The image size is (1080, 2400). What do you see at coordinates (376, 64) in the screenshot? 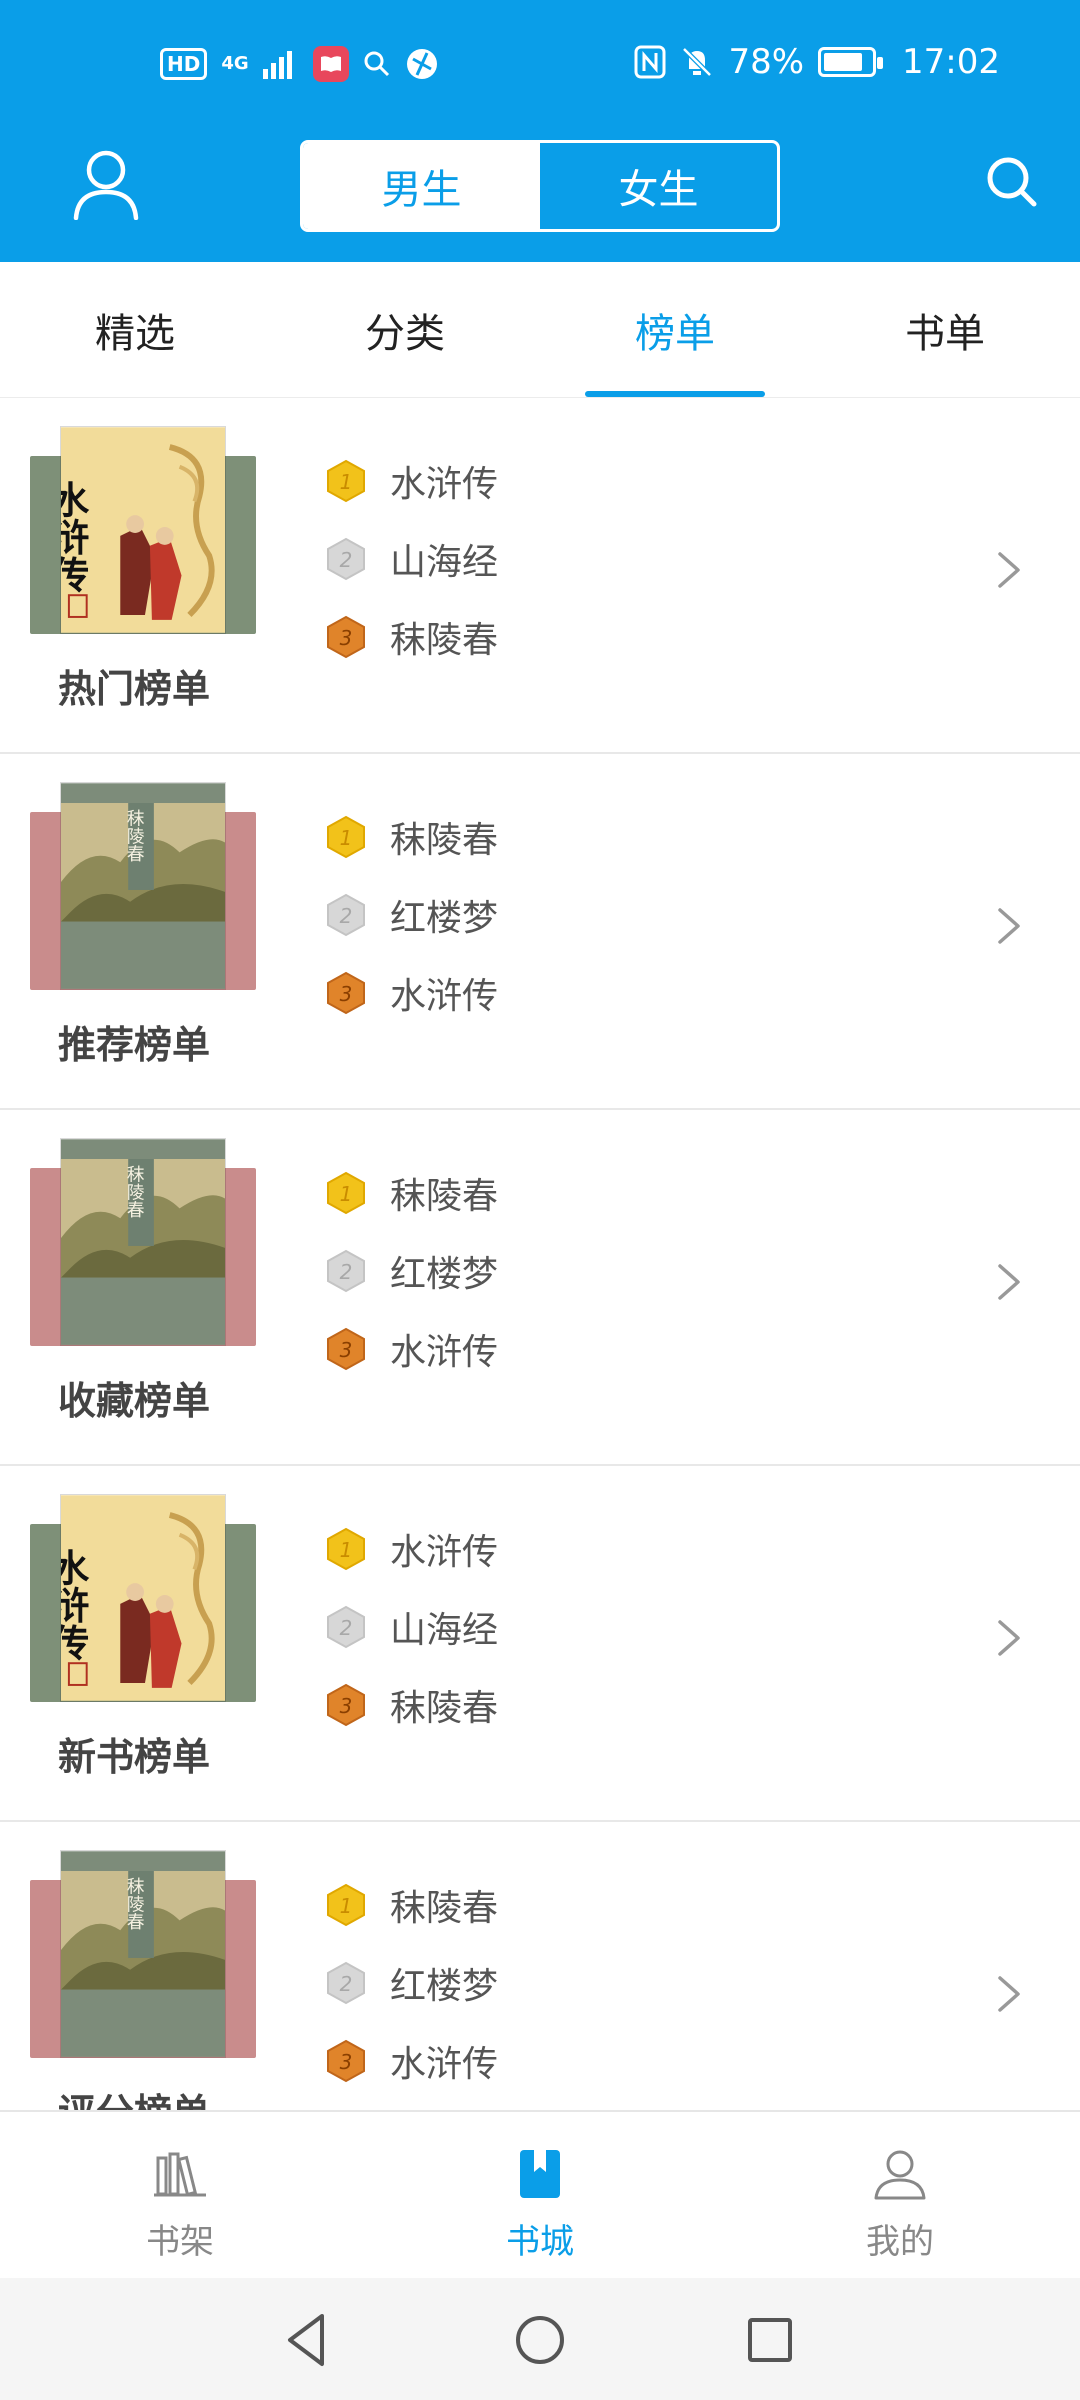
I see `search-notification-icon` at bounding box center [376, 64].